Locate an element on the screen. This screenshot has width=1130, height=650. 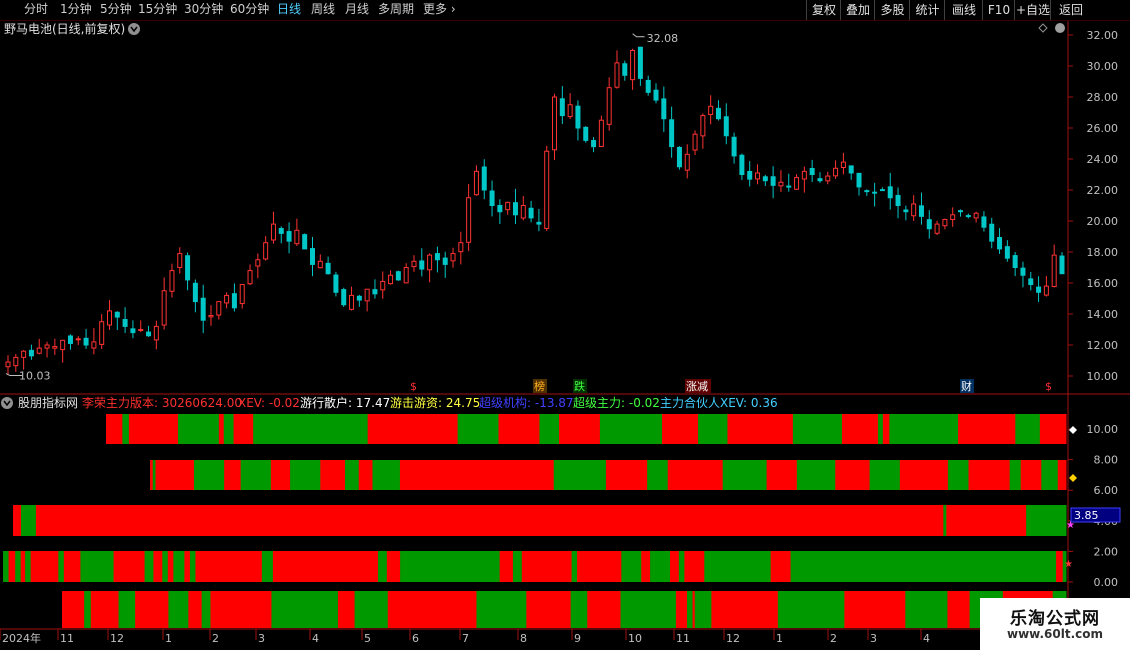
period-tab-10: 更多 › is located at coordinates (439, 9).